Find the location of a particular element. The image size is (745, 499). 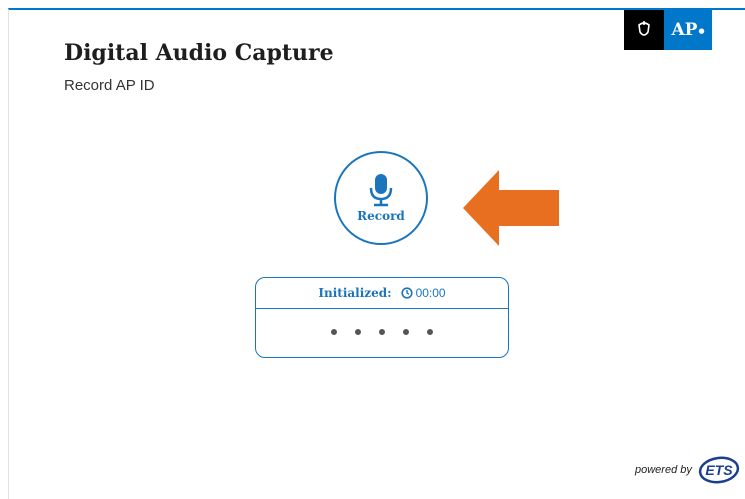

clock-icon is located at coordinates (406, 293).